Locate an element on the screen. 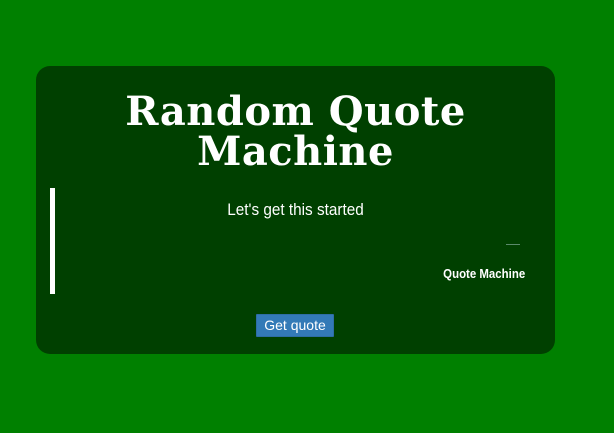 The height and width of the screenshot is (433, 614). quote-text: Let's get this started is located at coordinates (295, 209).